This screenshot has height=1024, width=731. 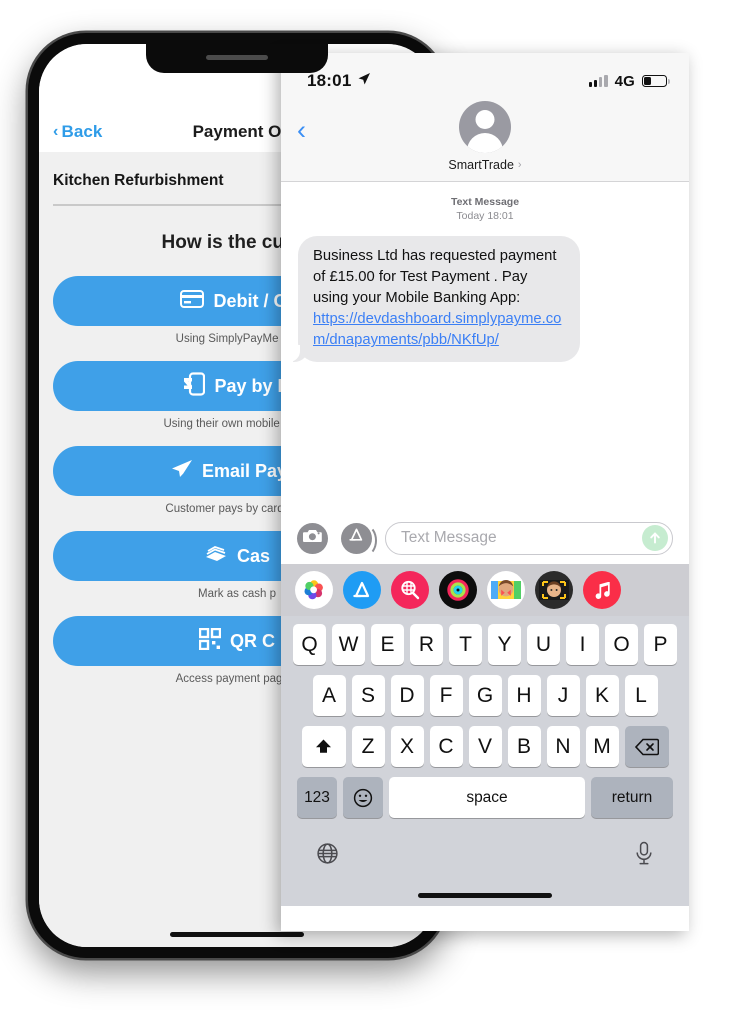 I want to click on contact-name: SmartTrade, so click(x=481, y=165).